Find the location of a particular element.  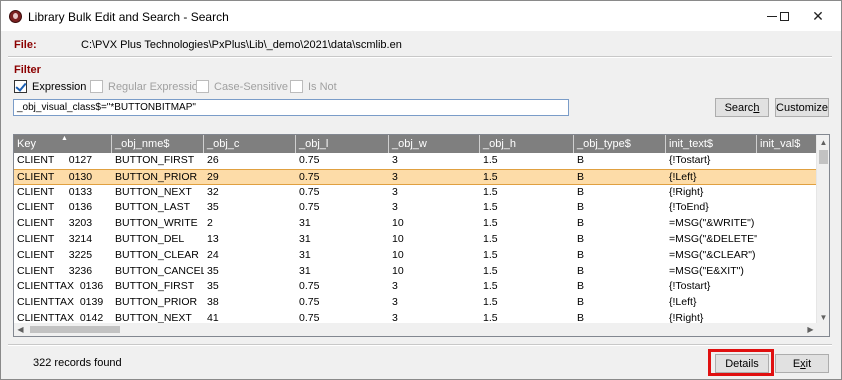

cell-obj-c: 13 is located at coordinates (213, 238).